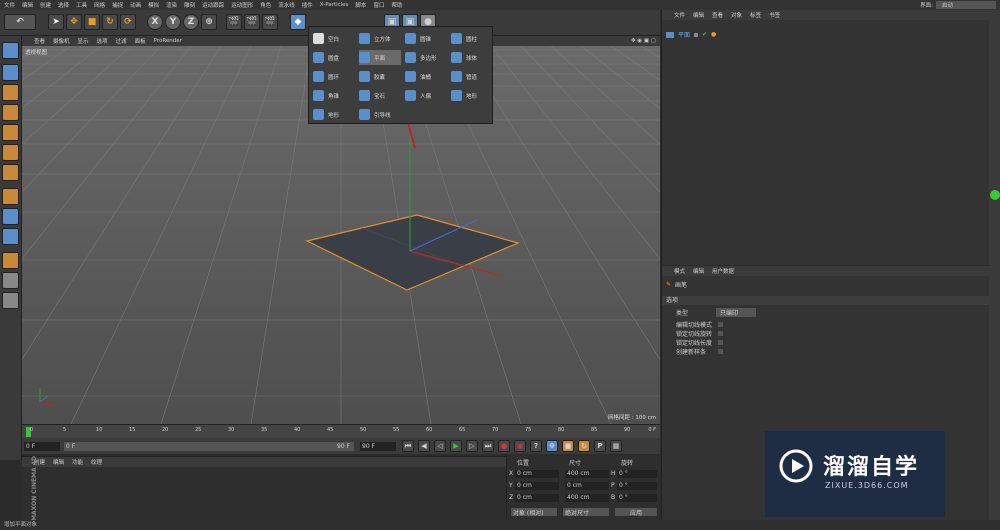 This screenshot has width=1000, height=530. I want to click on create-item-col4-2: 管道, so click(472, 76).